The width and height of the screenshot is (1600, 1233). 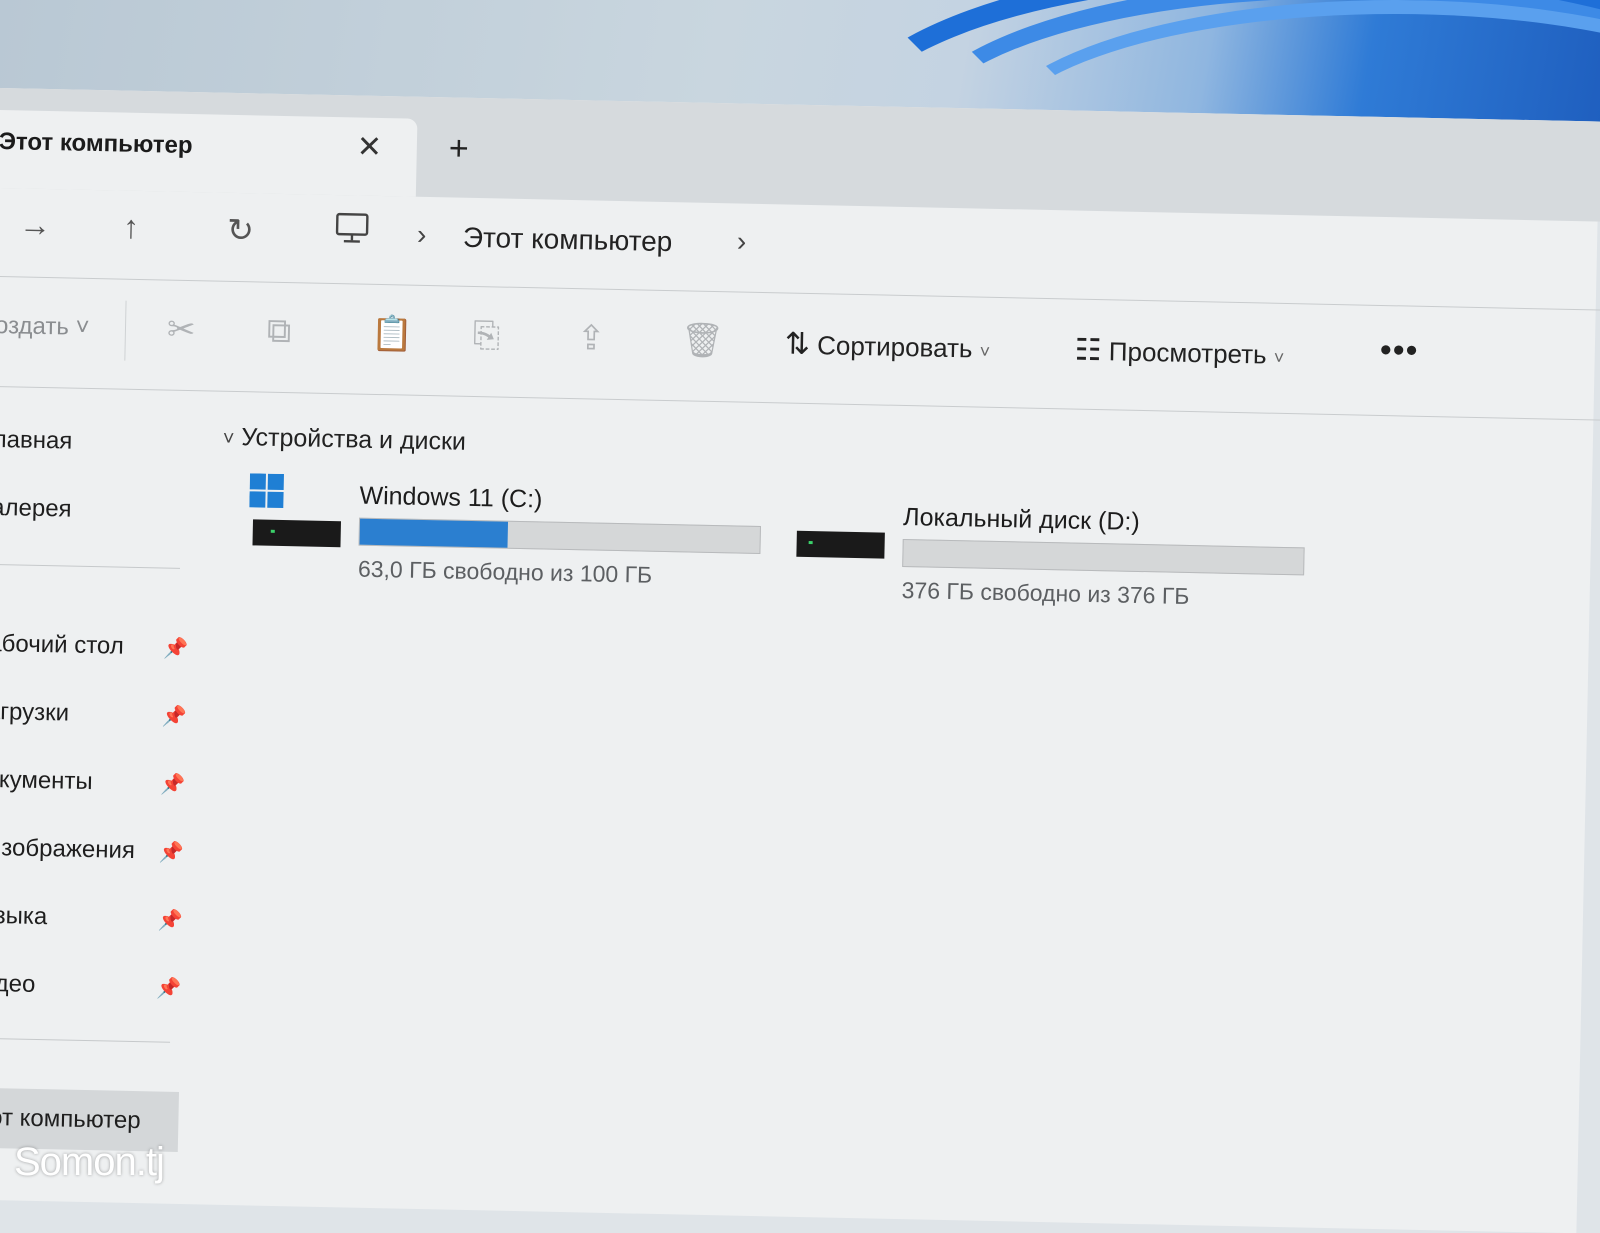 What do you see at coordinates (450, 498) in the screenshot?
I see `drive-name: Windows 11 (C:)` at bounding box center [450, 498].